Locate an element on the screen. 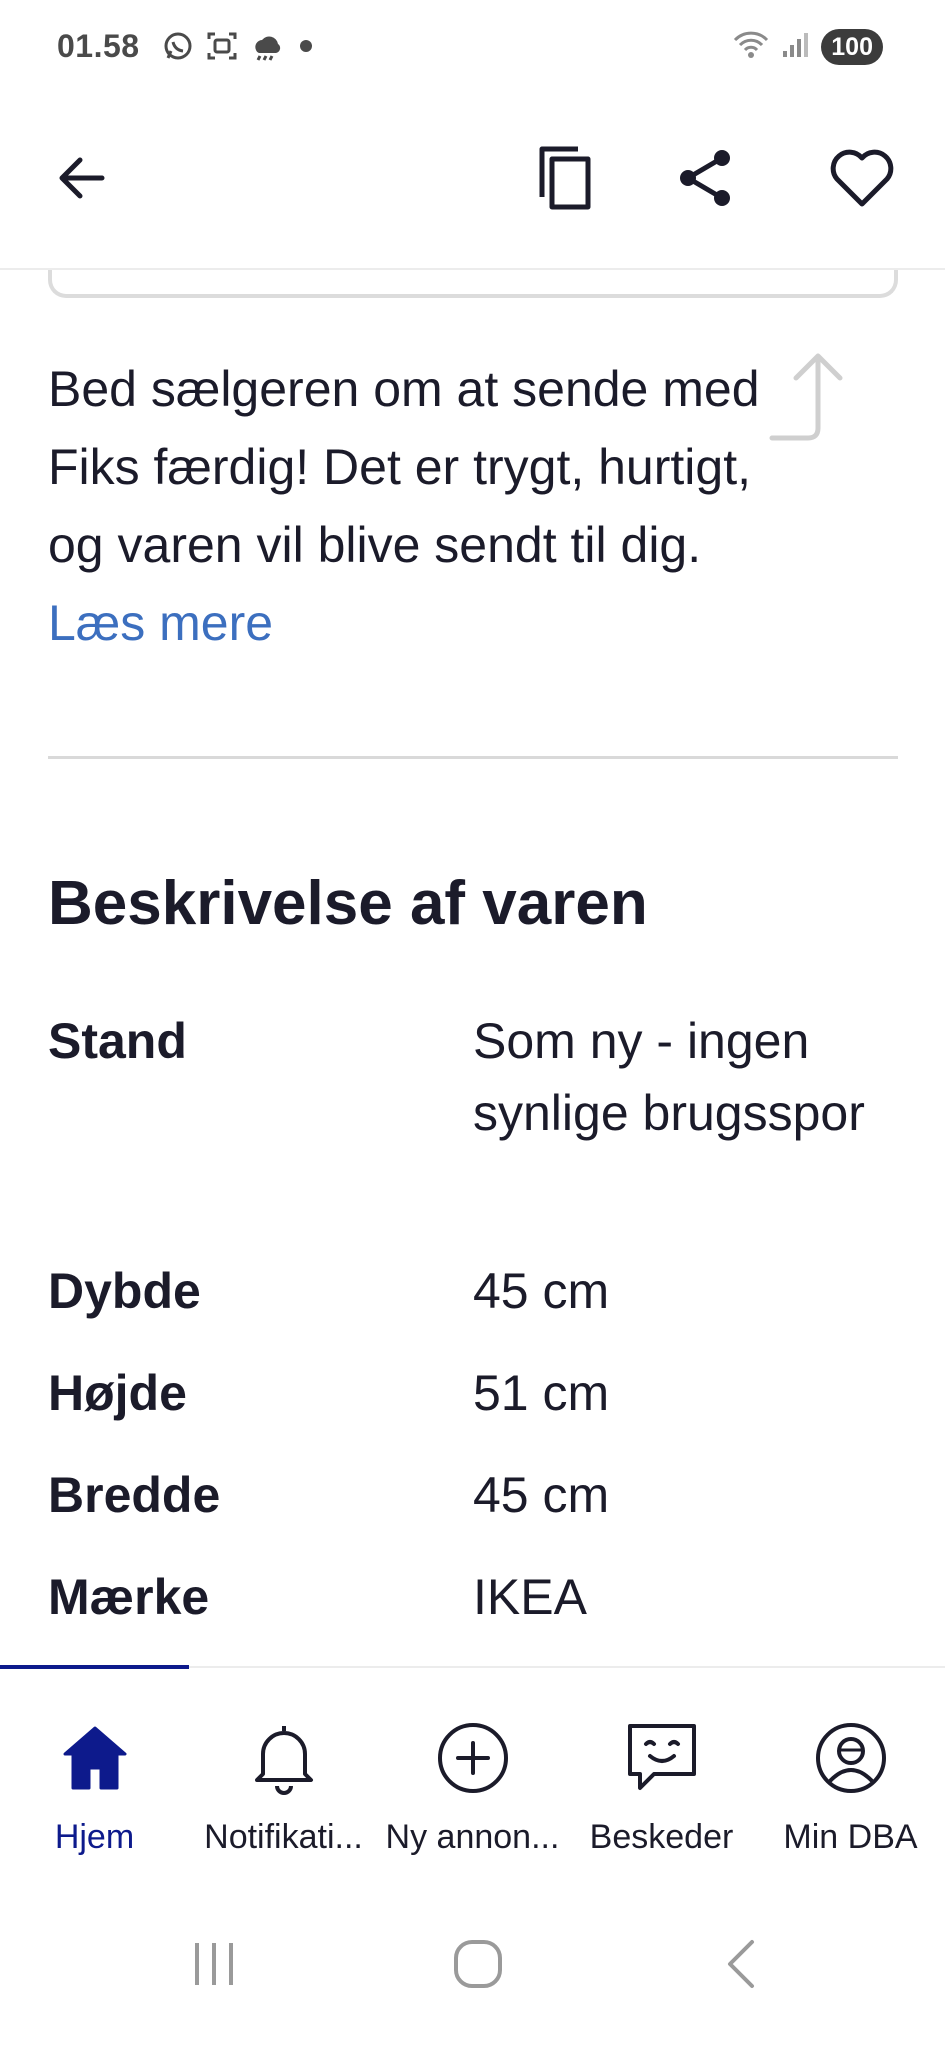  status-bar: 01.58 100 is located at coordinates (472, 49).